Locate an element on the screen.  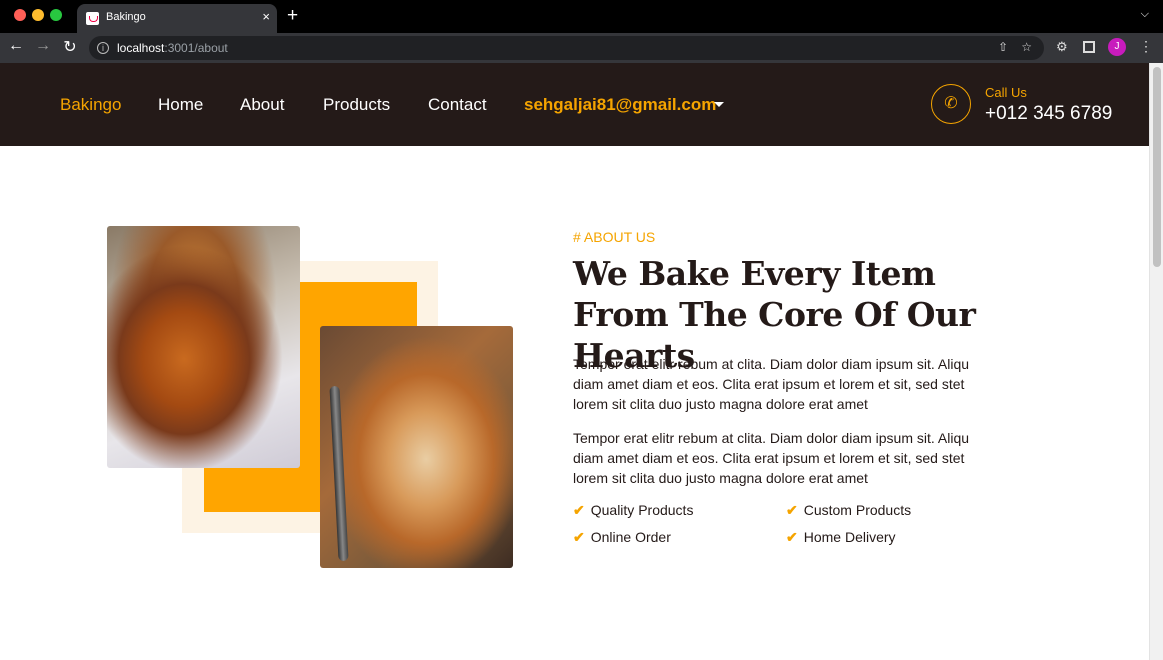
new-tab-button: + is located at coordinates (292, 16).